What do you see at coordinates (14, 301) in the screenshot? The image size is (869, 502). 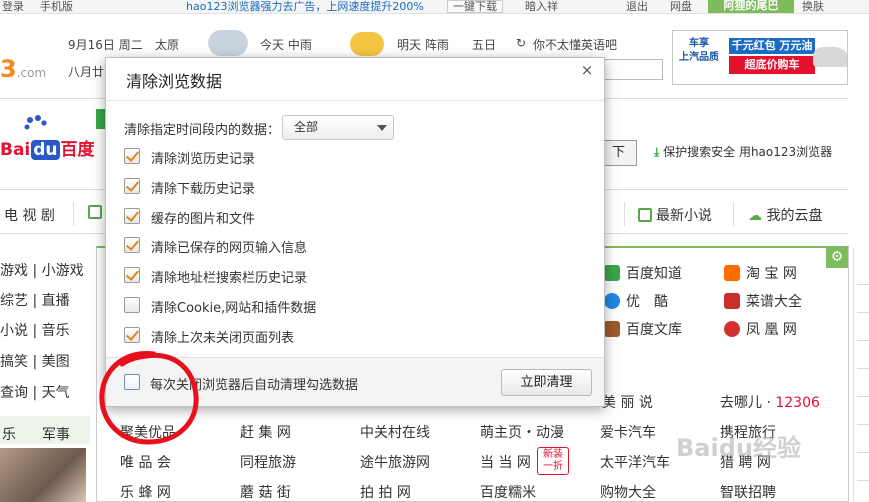 I see `left-link: 综艺` at bounding box center [14, 301].